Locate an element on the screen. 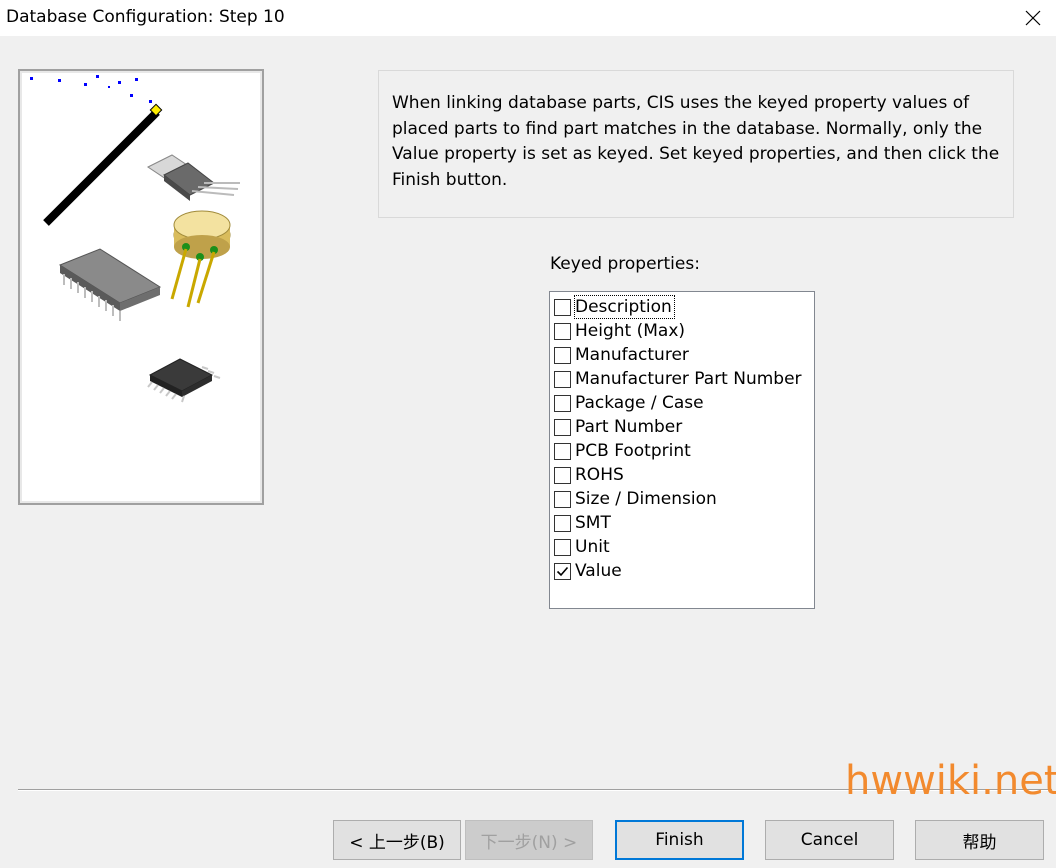  keyed-property-label: Part Number is located at coordinates (629, 427).